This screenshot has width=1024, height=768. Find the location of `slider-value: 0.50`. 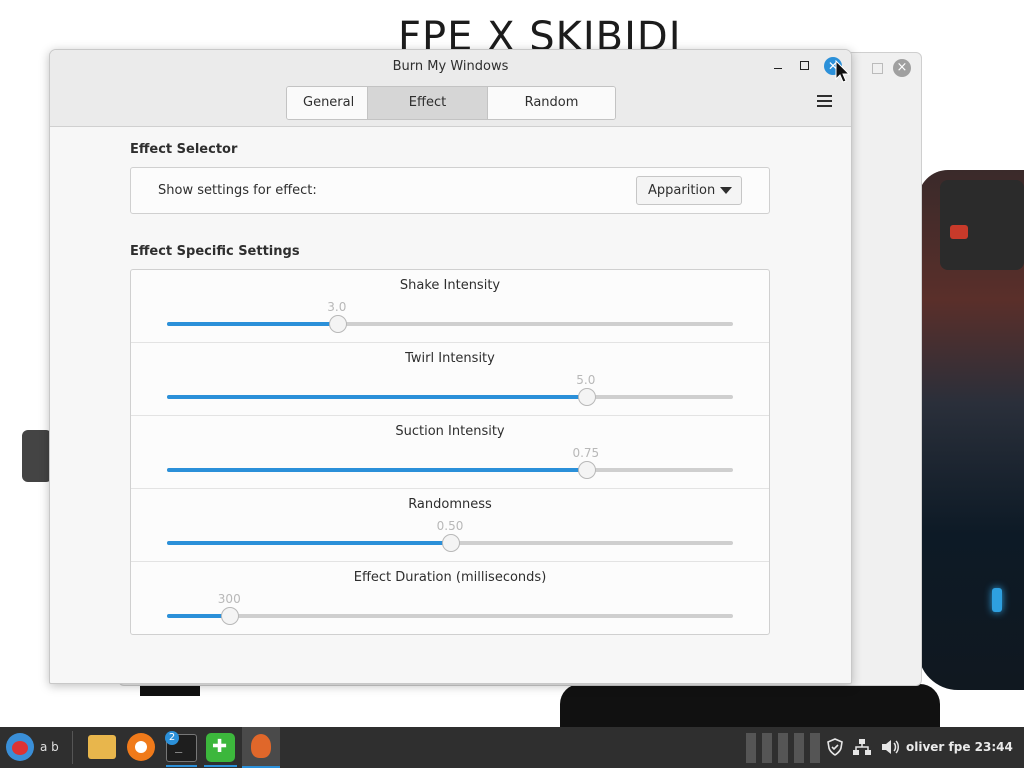

slider-value: 0.50 is located at coordinates (450, 526).